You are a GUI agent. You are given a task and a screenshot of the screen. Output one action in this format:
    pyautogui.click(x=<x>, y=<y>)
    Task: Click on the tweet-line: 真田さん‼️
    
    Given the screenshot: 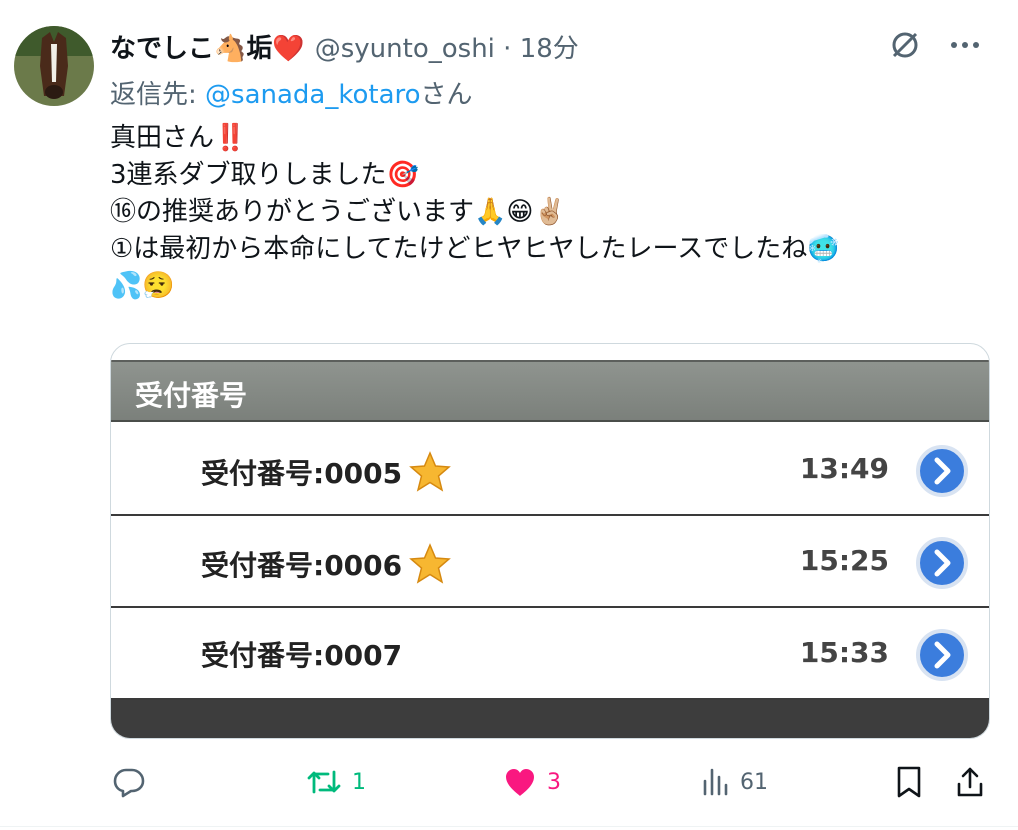 What is the action you would take?
    pyautogui.click(x=178, y=138)
    